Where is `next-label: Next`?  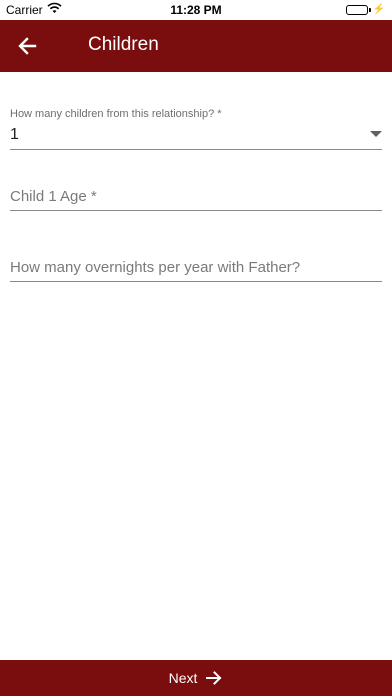
next-label: Next is located at coordinates (183, 678).